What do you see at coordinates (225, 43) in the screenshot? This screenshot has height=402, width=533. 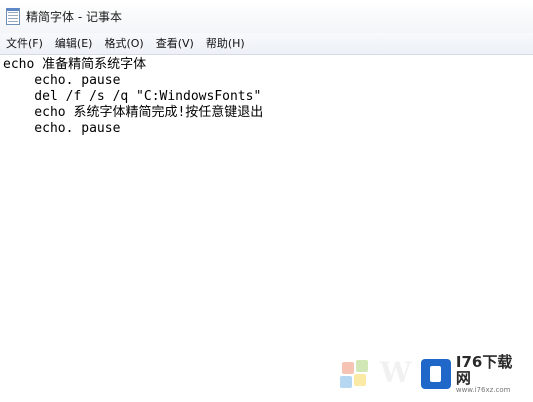 I see `menu-help: 帮助(H)` at bounding box center [225, 43].